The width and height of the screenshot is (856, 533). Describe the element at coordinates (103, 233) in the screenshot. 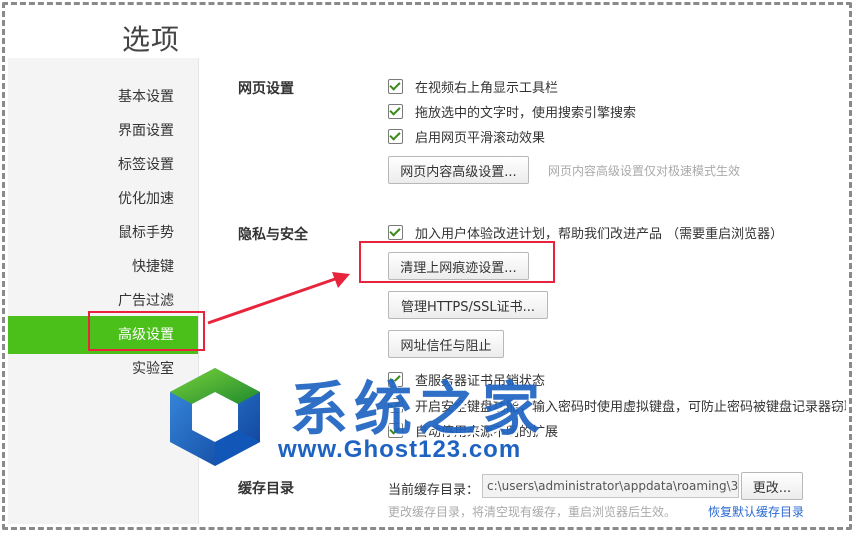

I see `sidebar-item-mouse-gestures: 鼠标手势` at that location.